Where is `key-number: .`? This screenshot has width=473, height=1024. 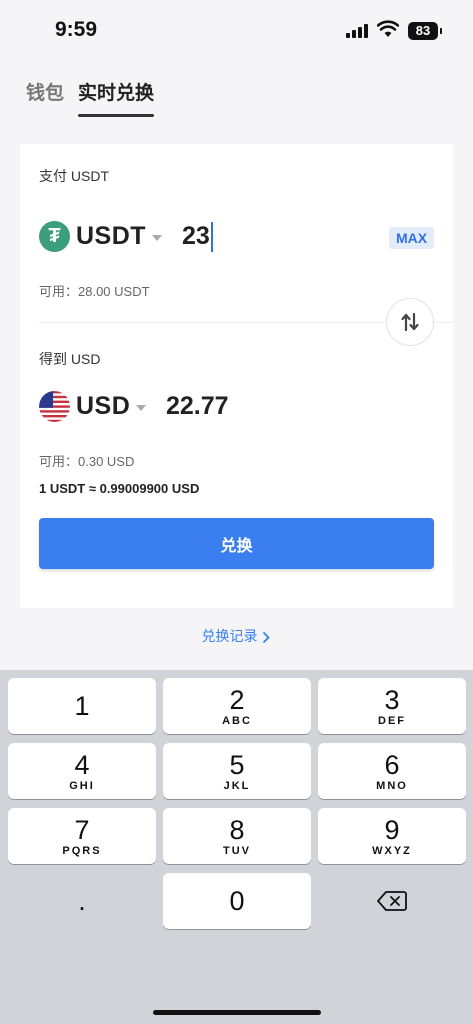
key-number: . is located at coordinates (82, 901).